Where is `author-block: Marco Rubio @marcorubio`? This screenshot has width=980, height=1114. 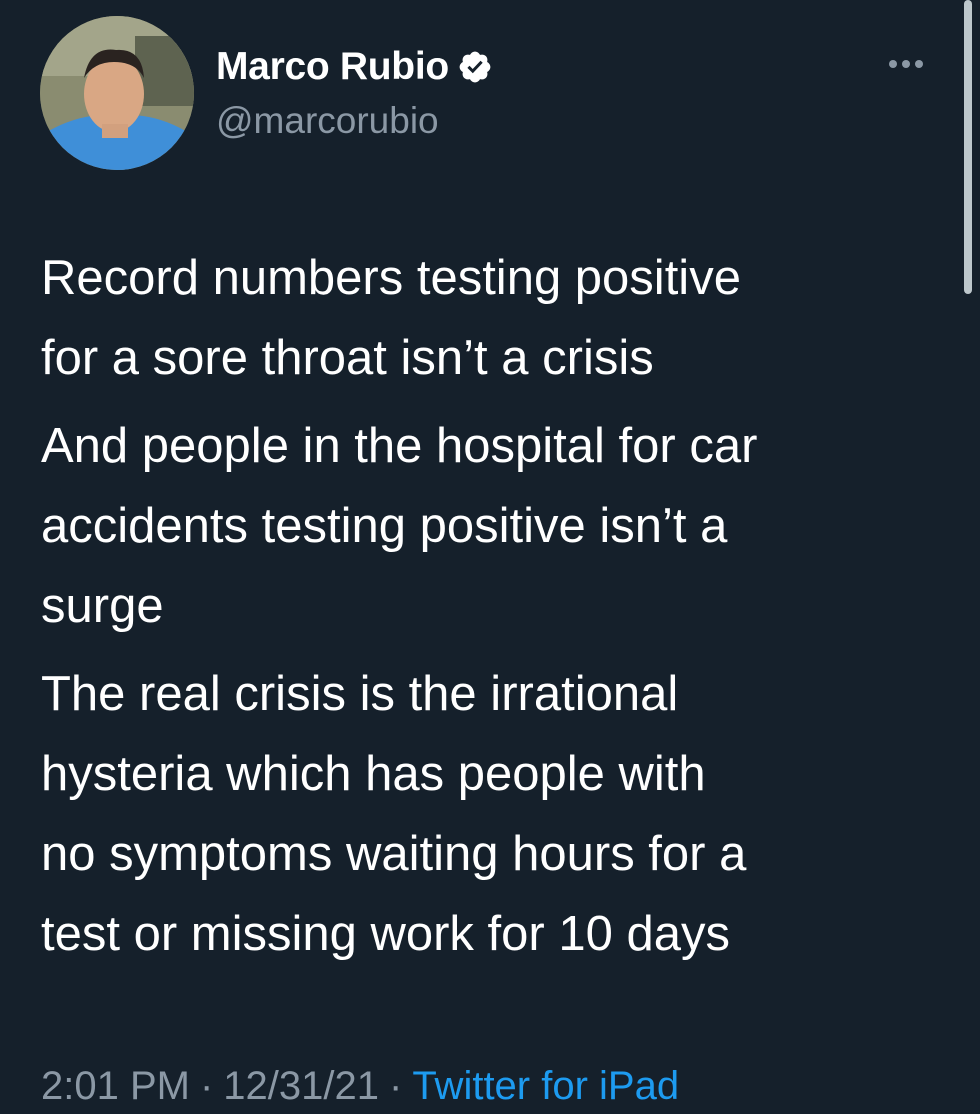 author-block: Marco Rubio @marcorubio is located at coordinates (354, 91).